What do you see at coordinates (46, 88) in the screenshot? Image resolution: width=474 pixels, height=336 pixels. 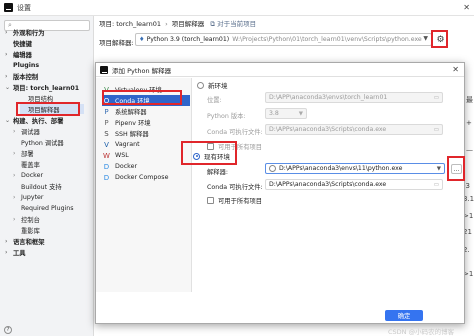 I see `sidebar-item-label: 项目: torch_learn01` at bounding box center [46, 88].